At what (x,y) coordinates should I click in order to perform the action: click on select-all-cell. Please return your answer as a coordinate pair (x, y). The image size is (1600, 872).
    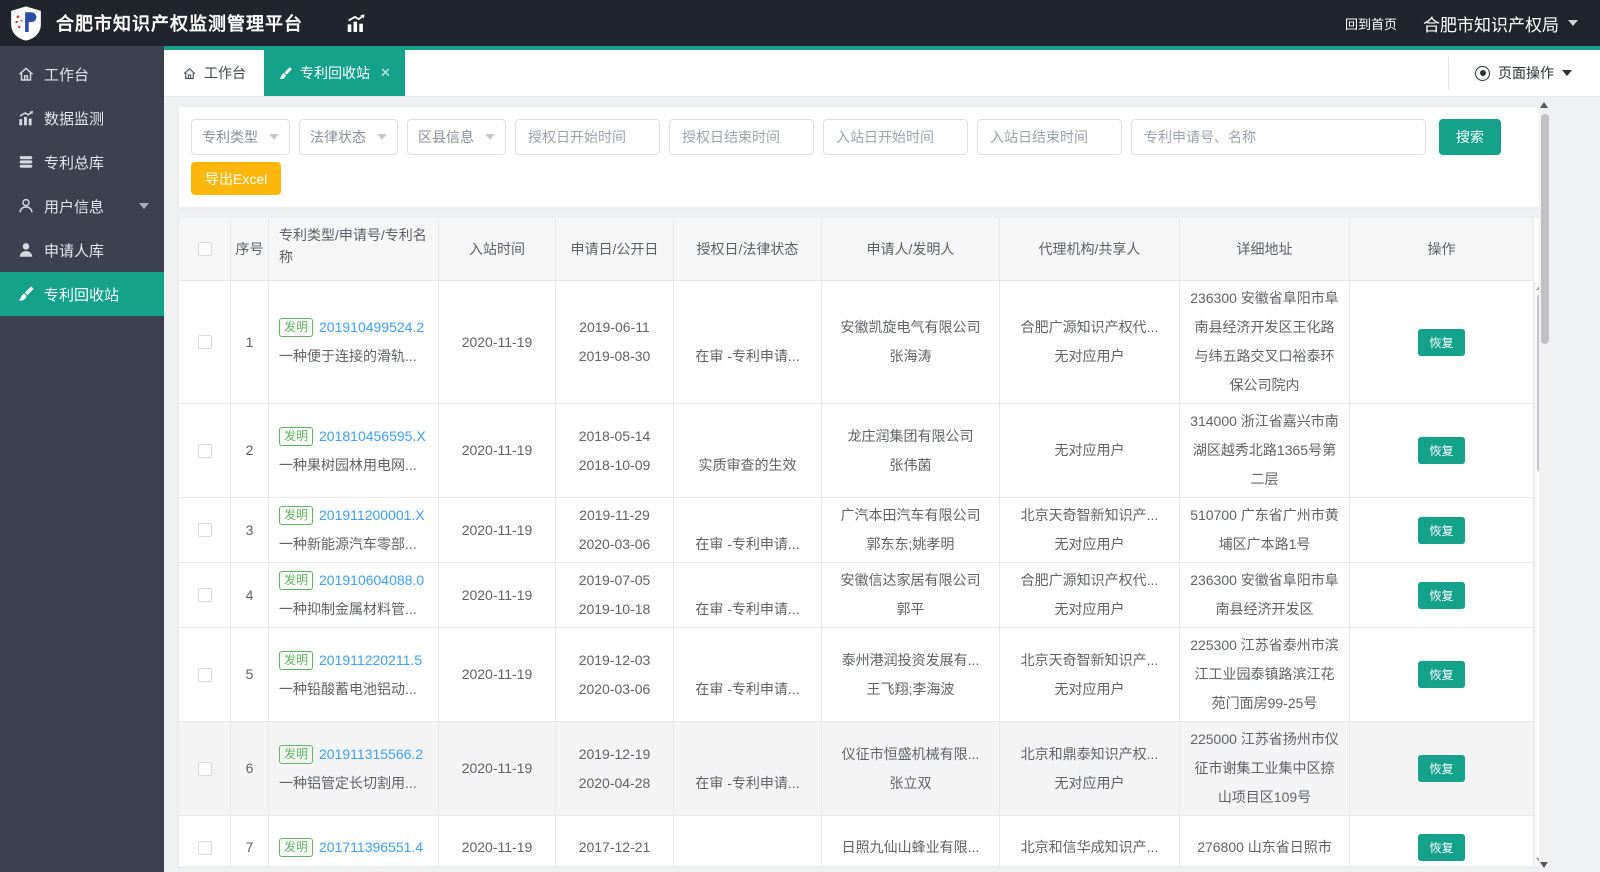
    Looking at the image, I should click on (205, 249).